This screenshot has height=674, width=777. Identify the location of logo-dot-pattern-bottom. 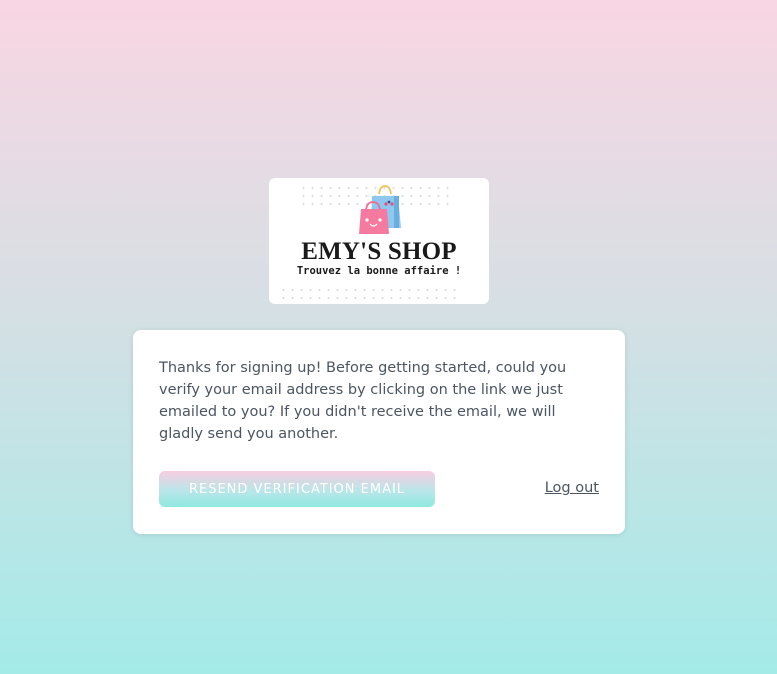
(369, 295).